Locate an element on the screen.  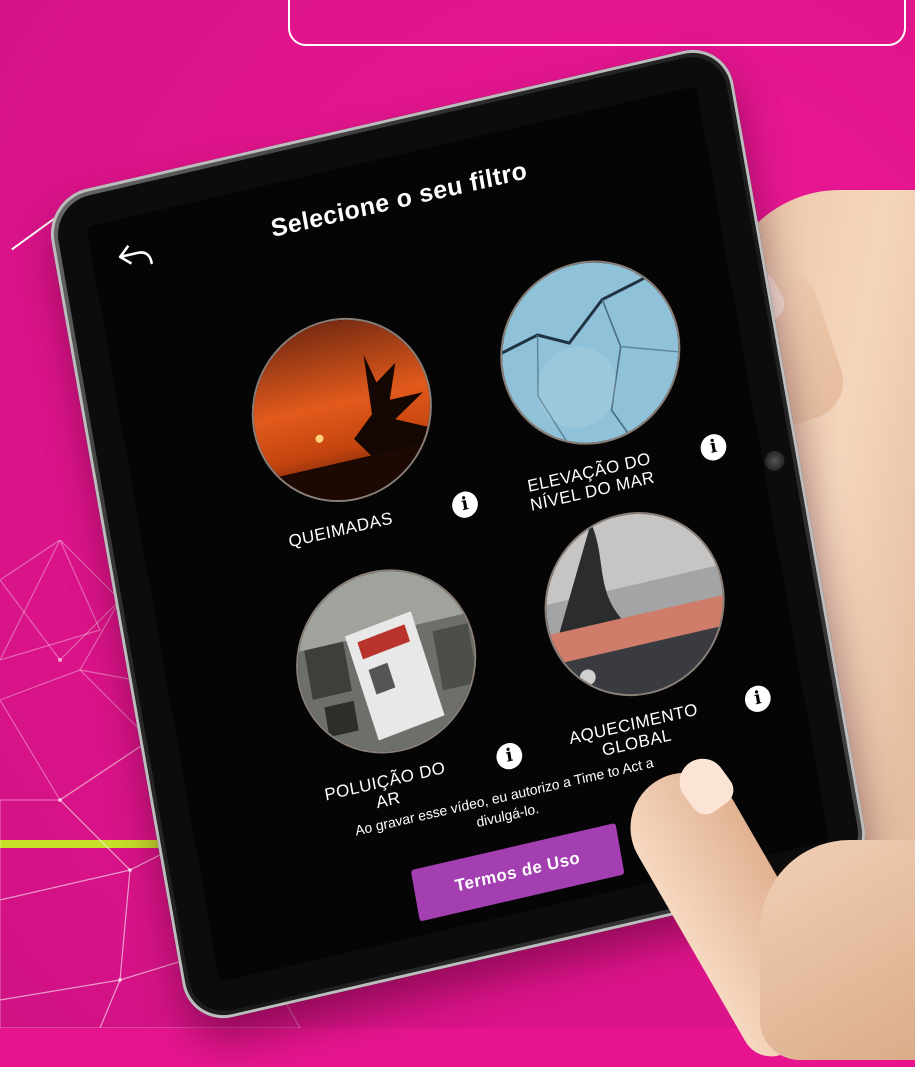
camera-dot is located at coordinates (775, 461).